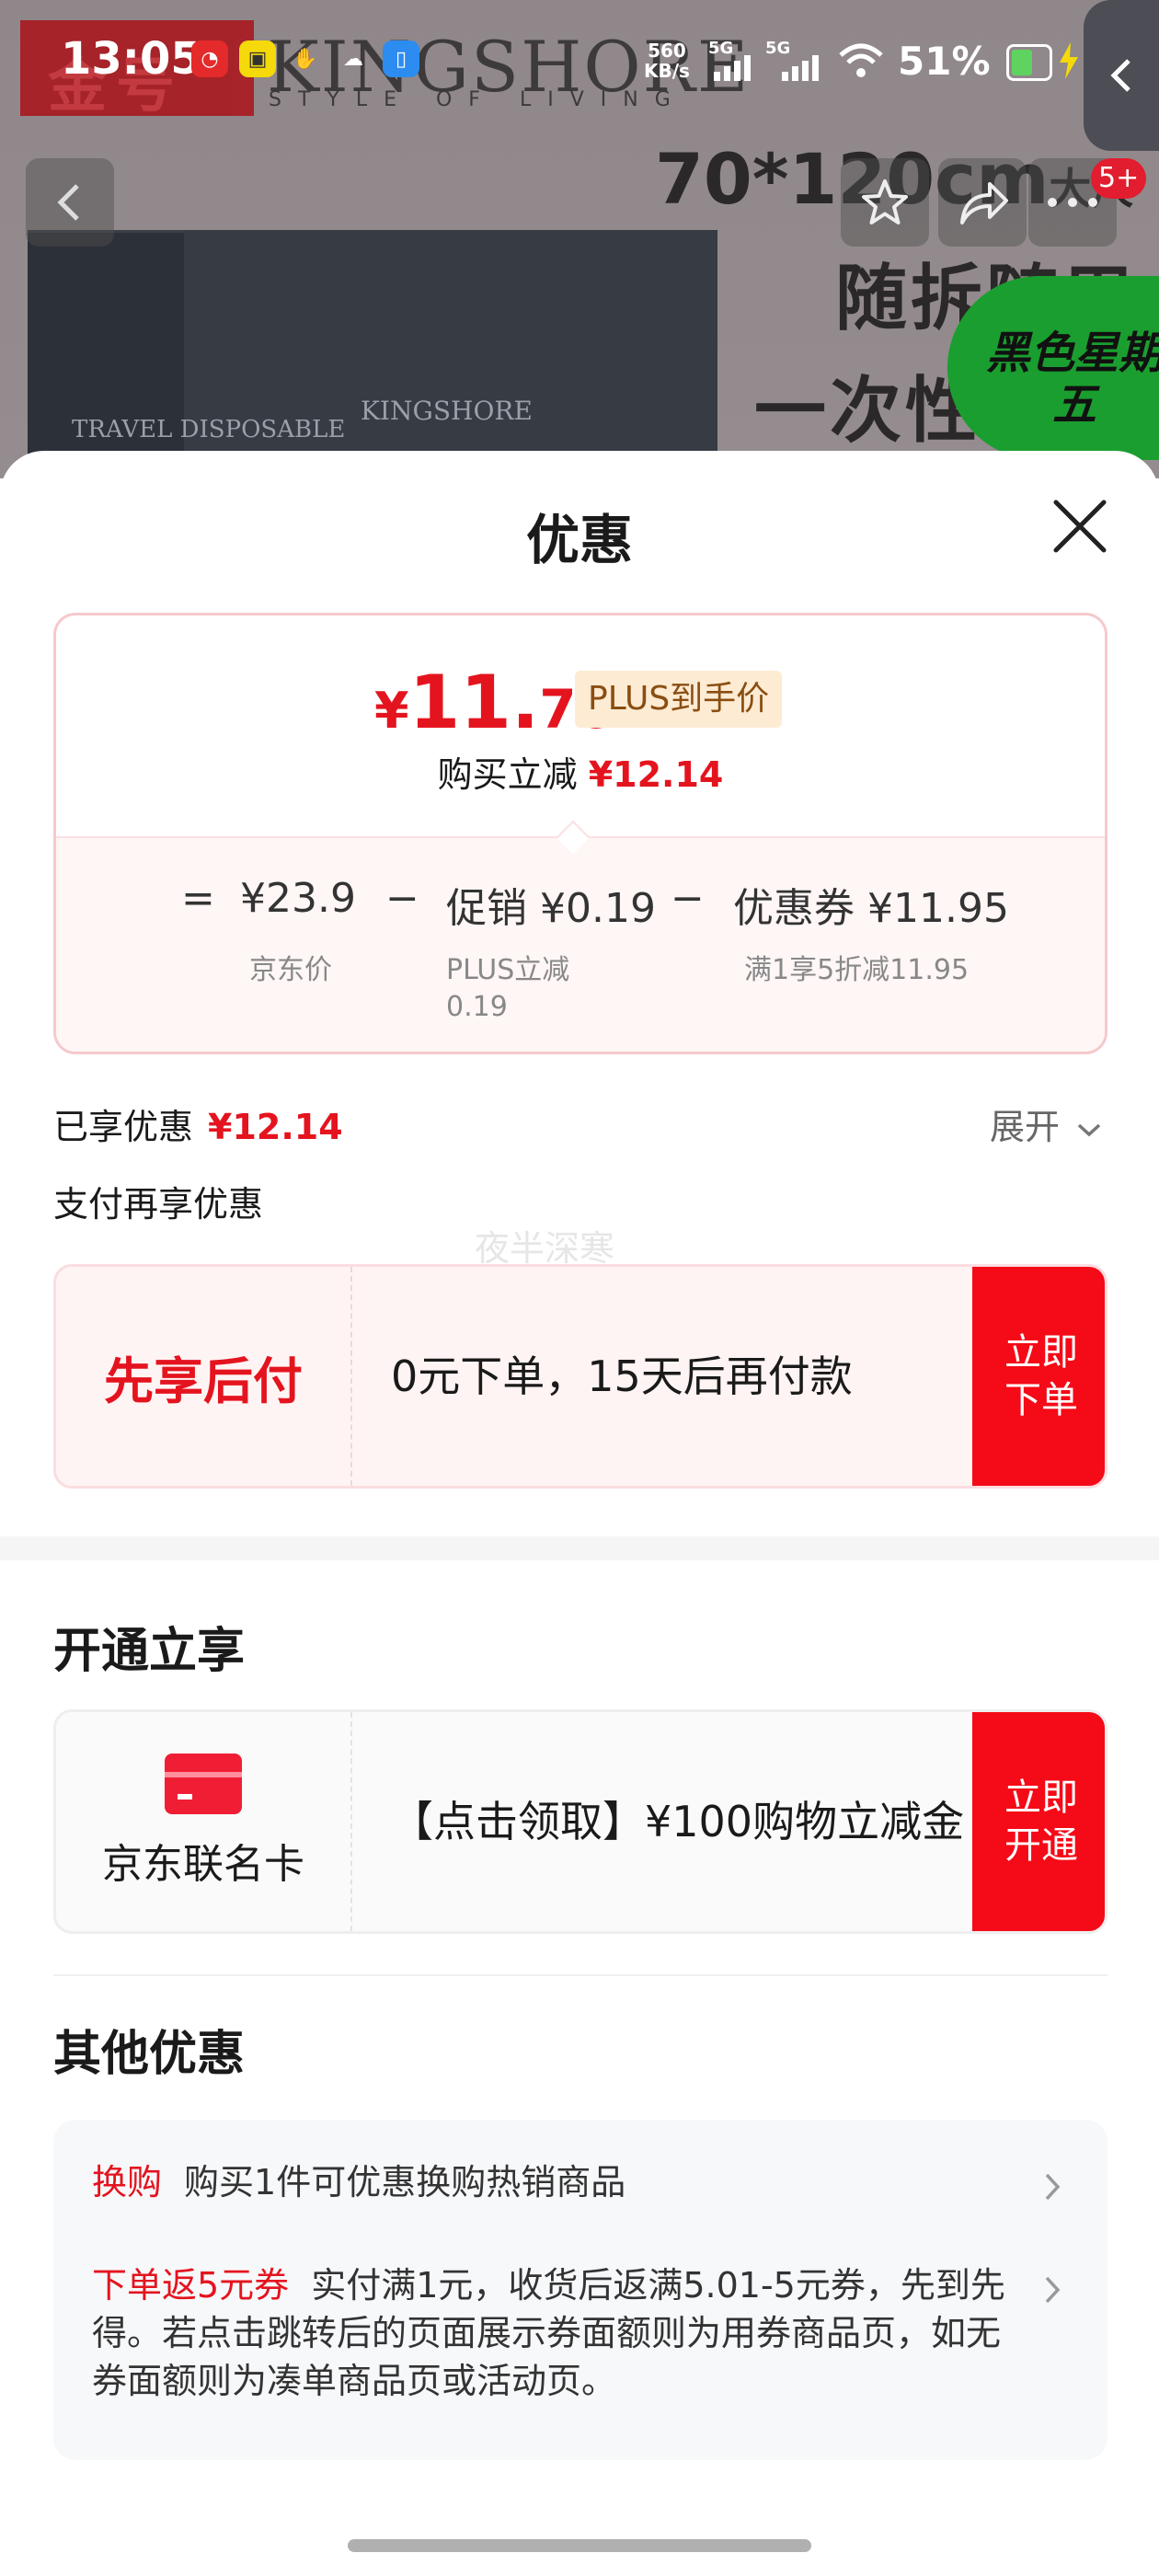  Describe the element at coordinates (131, 59) in the screenshot. I see `status-time: 13:05` at that location.